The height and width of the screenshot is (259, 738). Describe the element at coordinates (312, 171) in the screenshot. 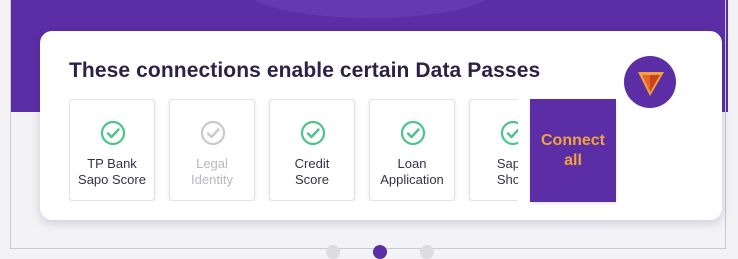

I see `connection-label: Credit Score` at that location.